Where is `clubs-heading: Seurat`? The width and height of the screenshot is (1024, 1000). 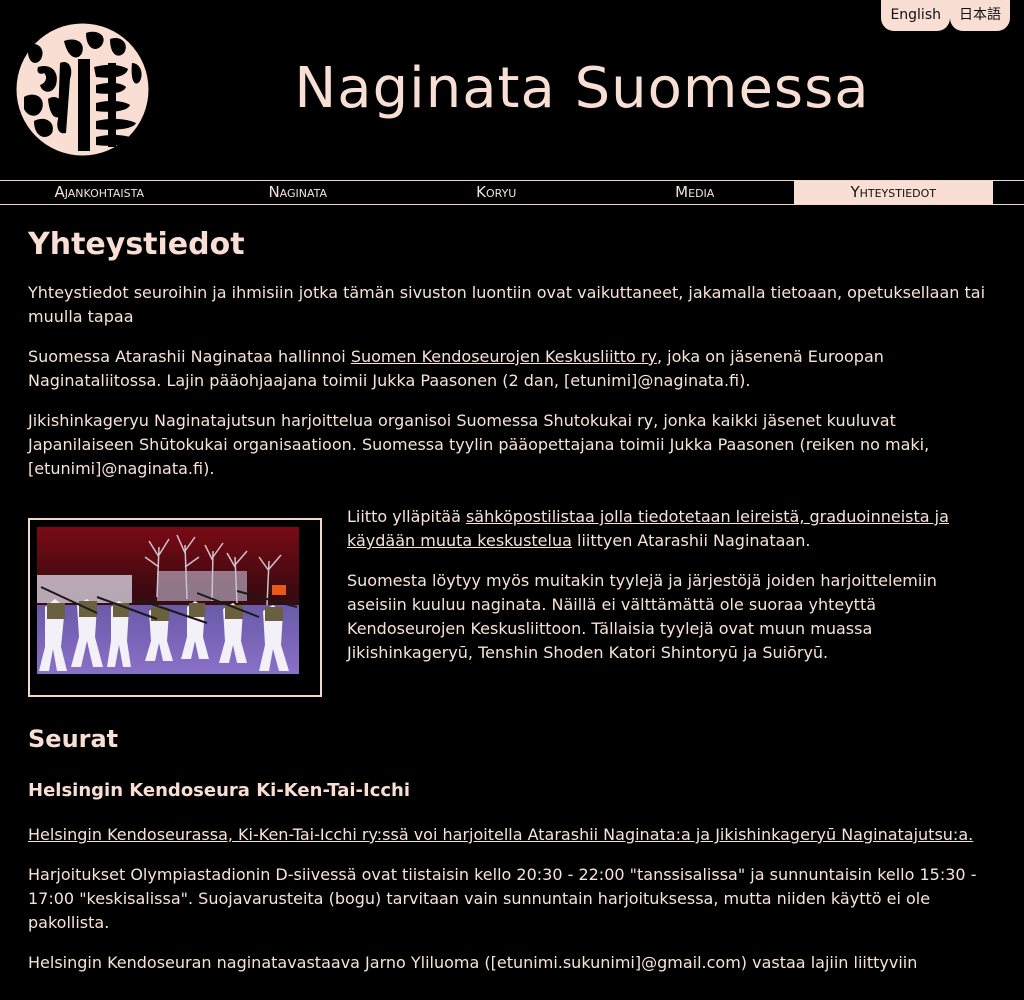
clubs-heading: Seurat is located at coordinates (73, 739).